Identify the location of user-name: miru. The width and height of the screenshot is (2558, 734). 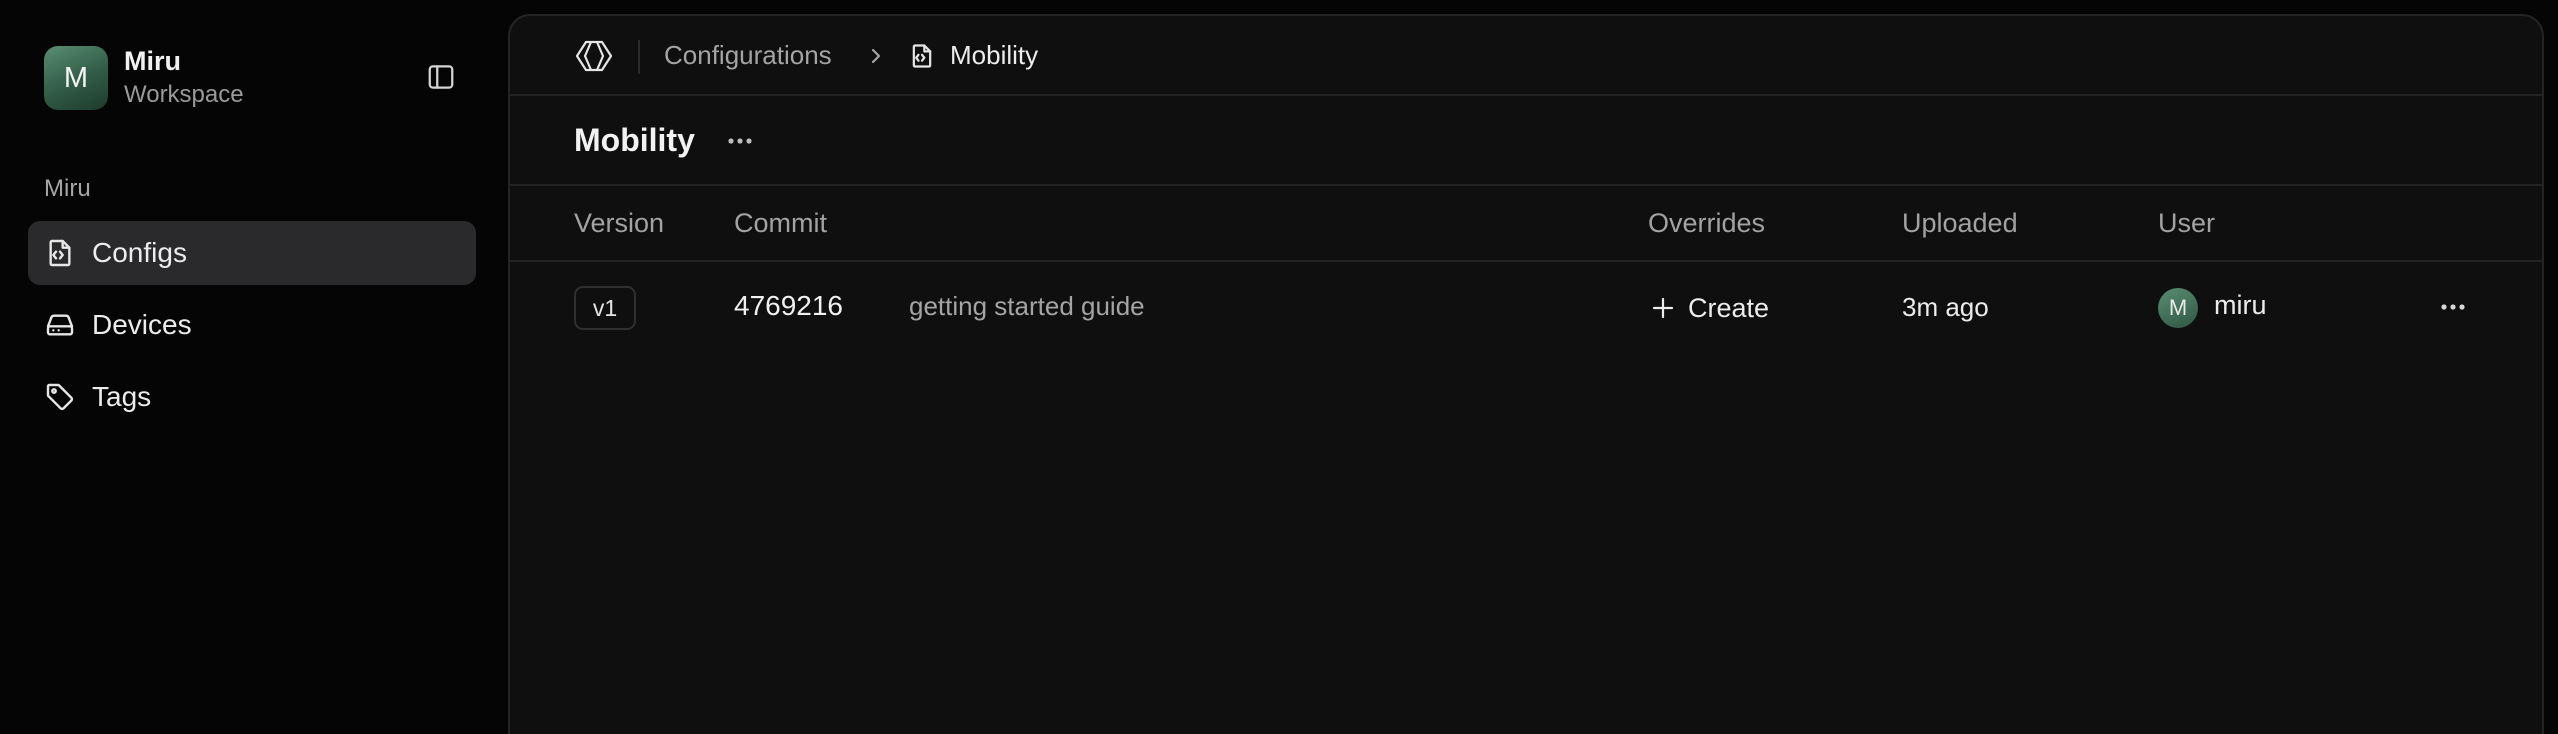
(2240, 305).